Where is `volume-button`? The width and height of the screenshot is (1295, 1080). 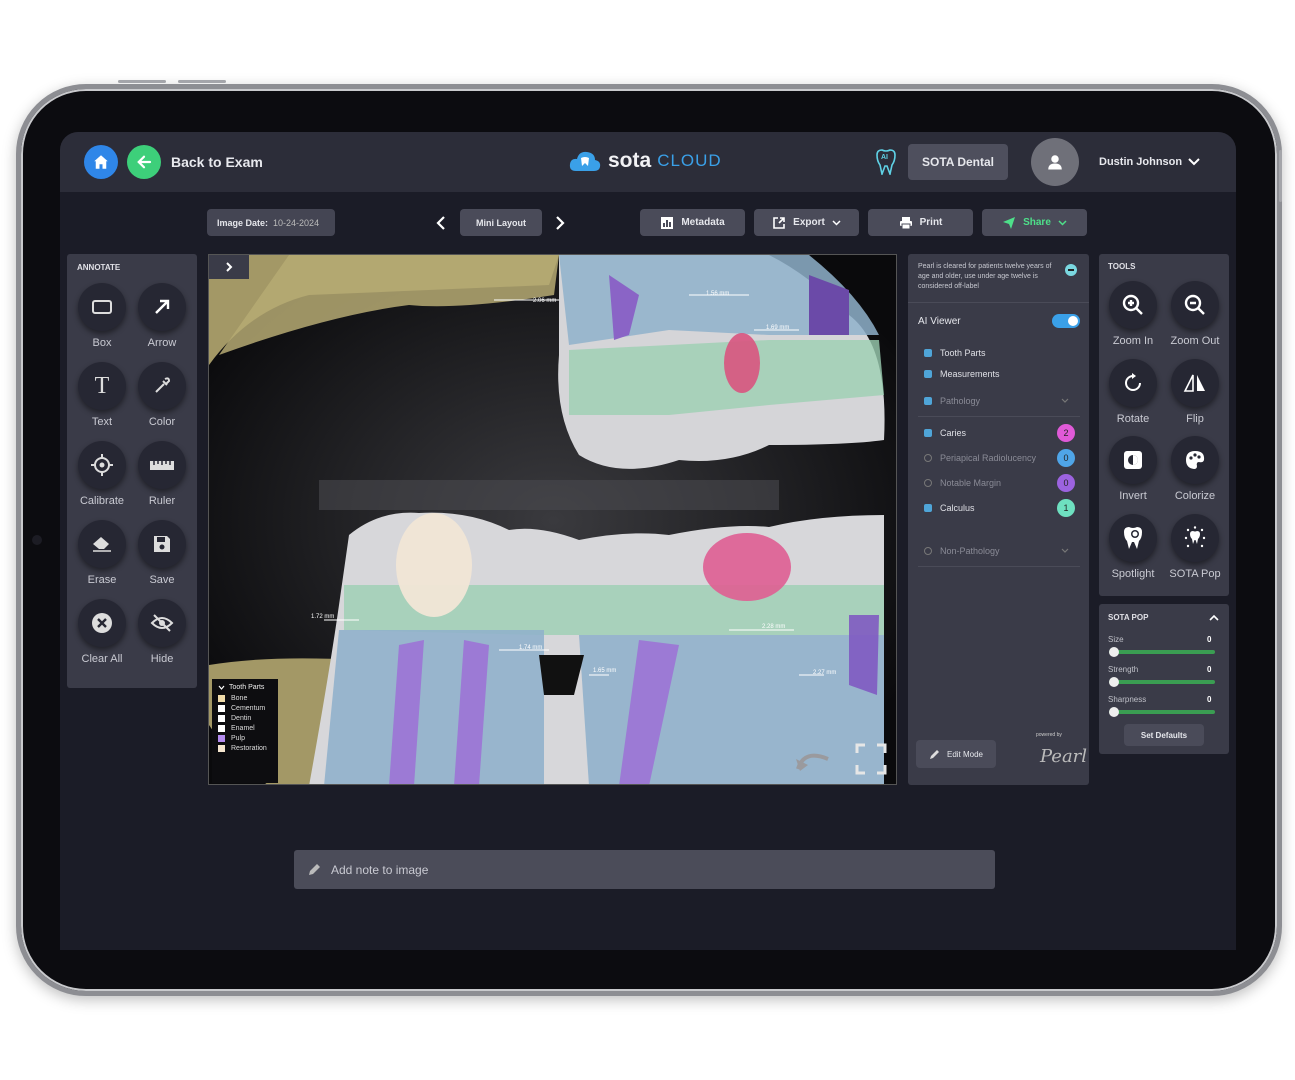 volume-button is located at coordinates (142, 81).